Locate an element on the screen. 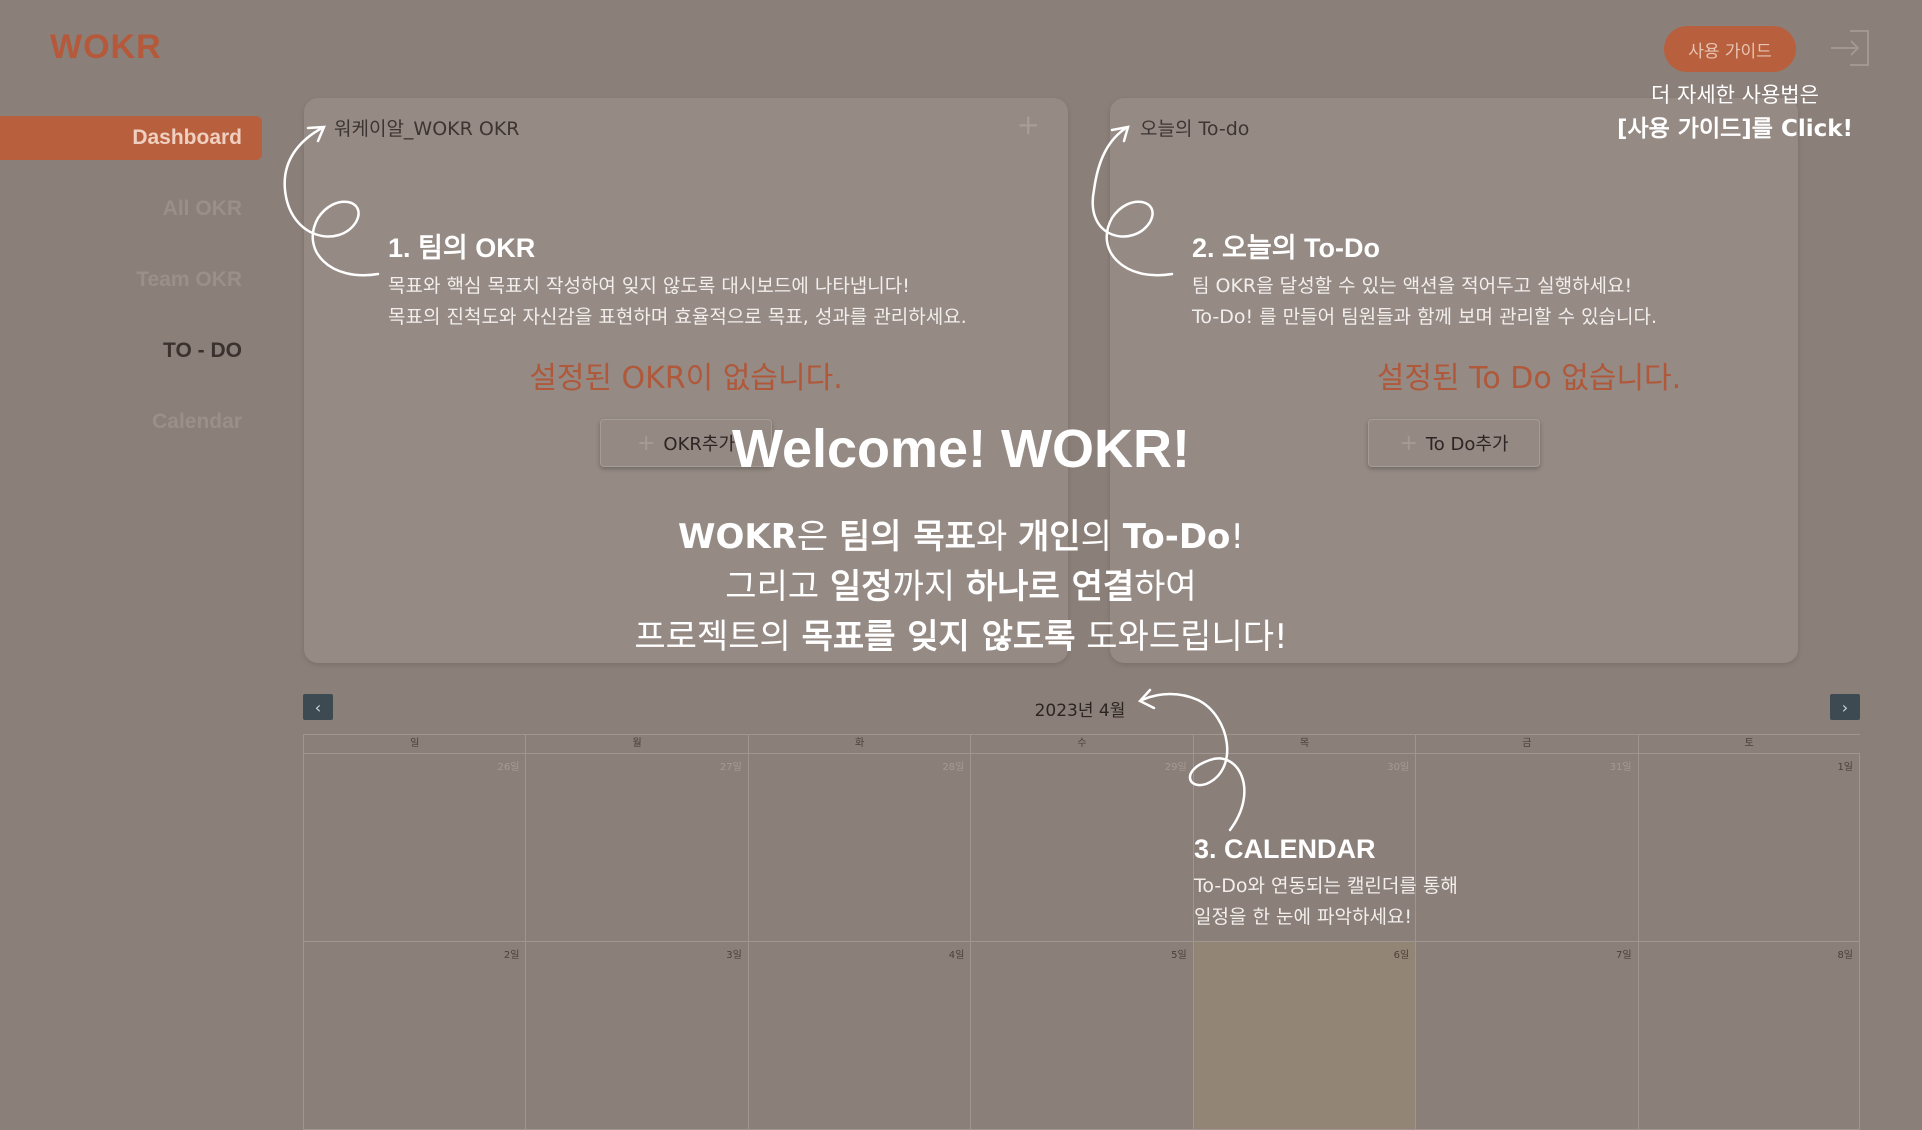 This screenshot has height=1130, width=1922. calendar-day: 1일 is located at coordinates (1748, 847).